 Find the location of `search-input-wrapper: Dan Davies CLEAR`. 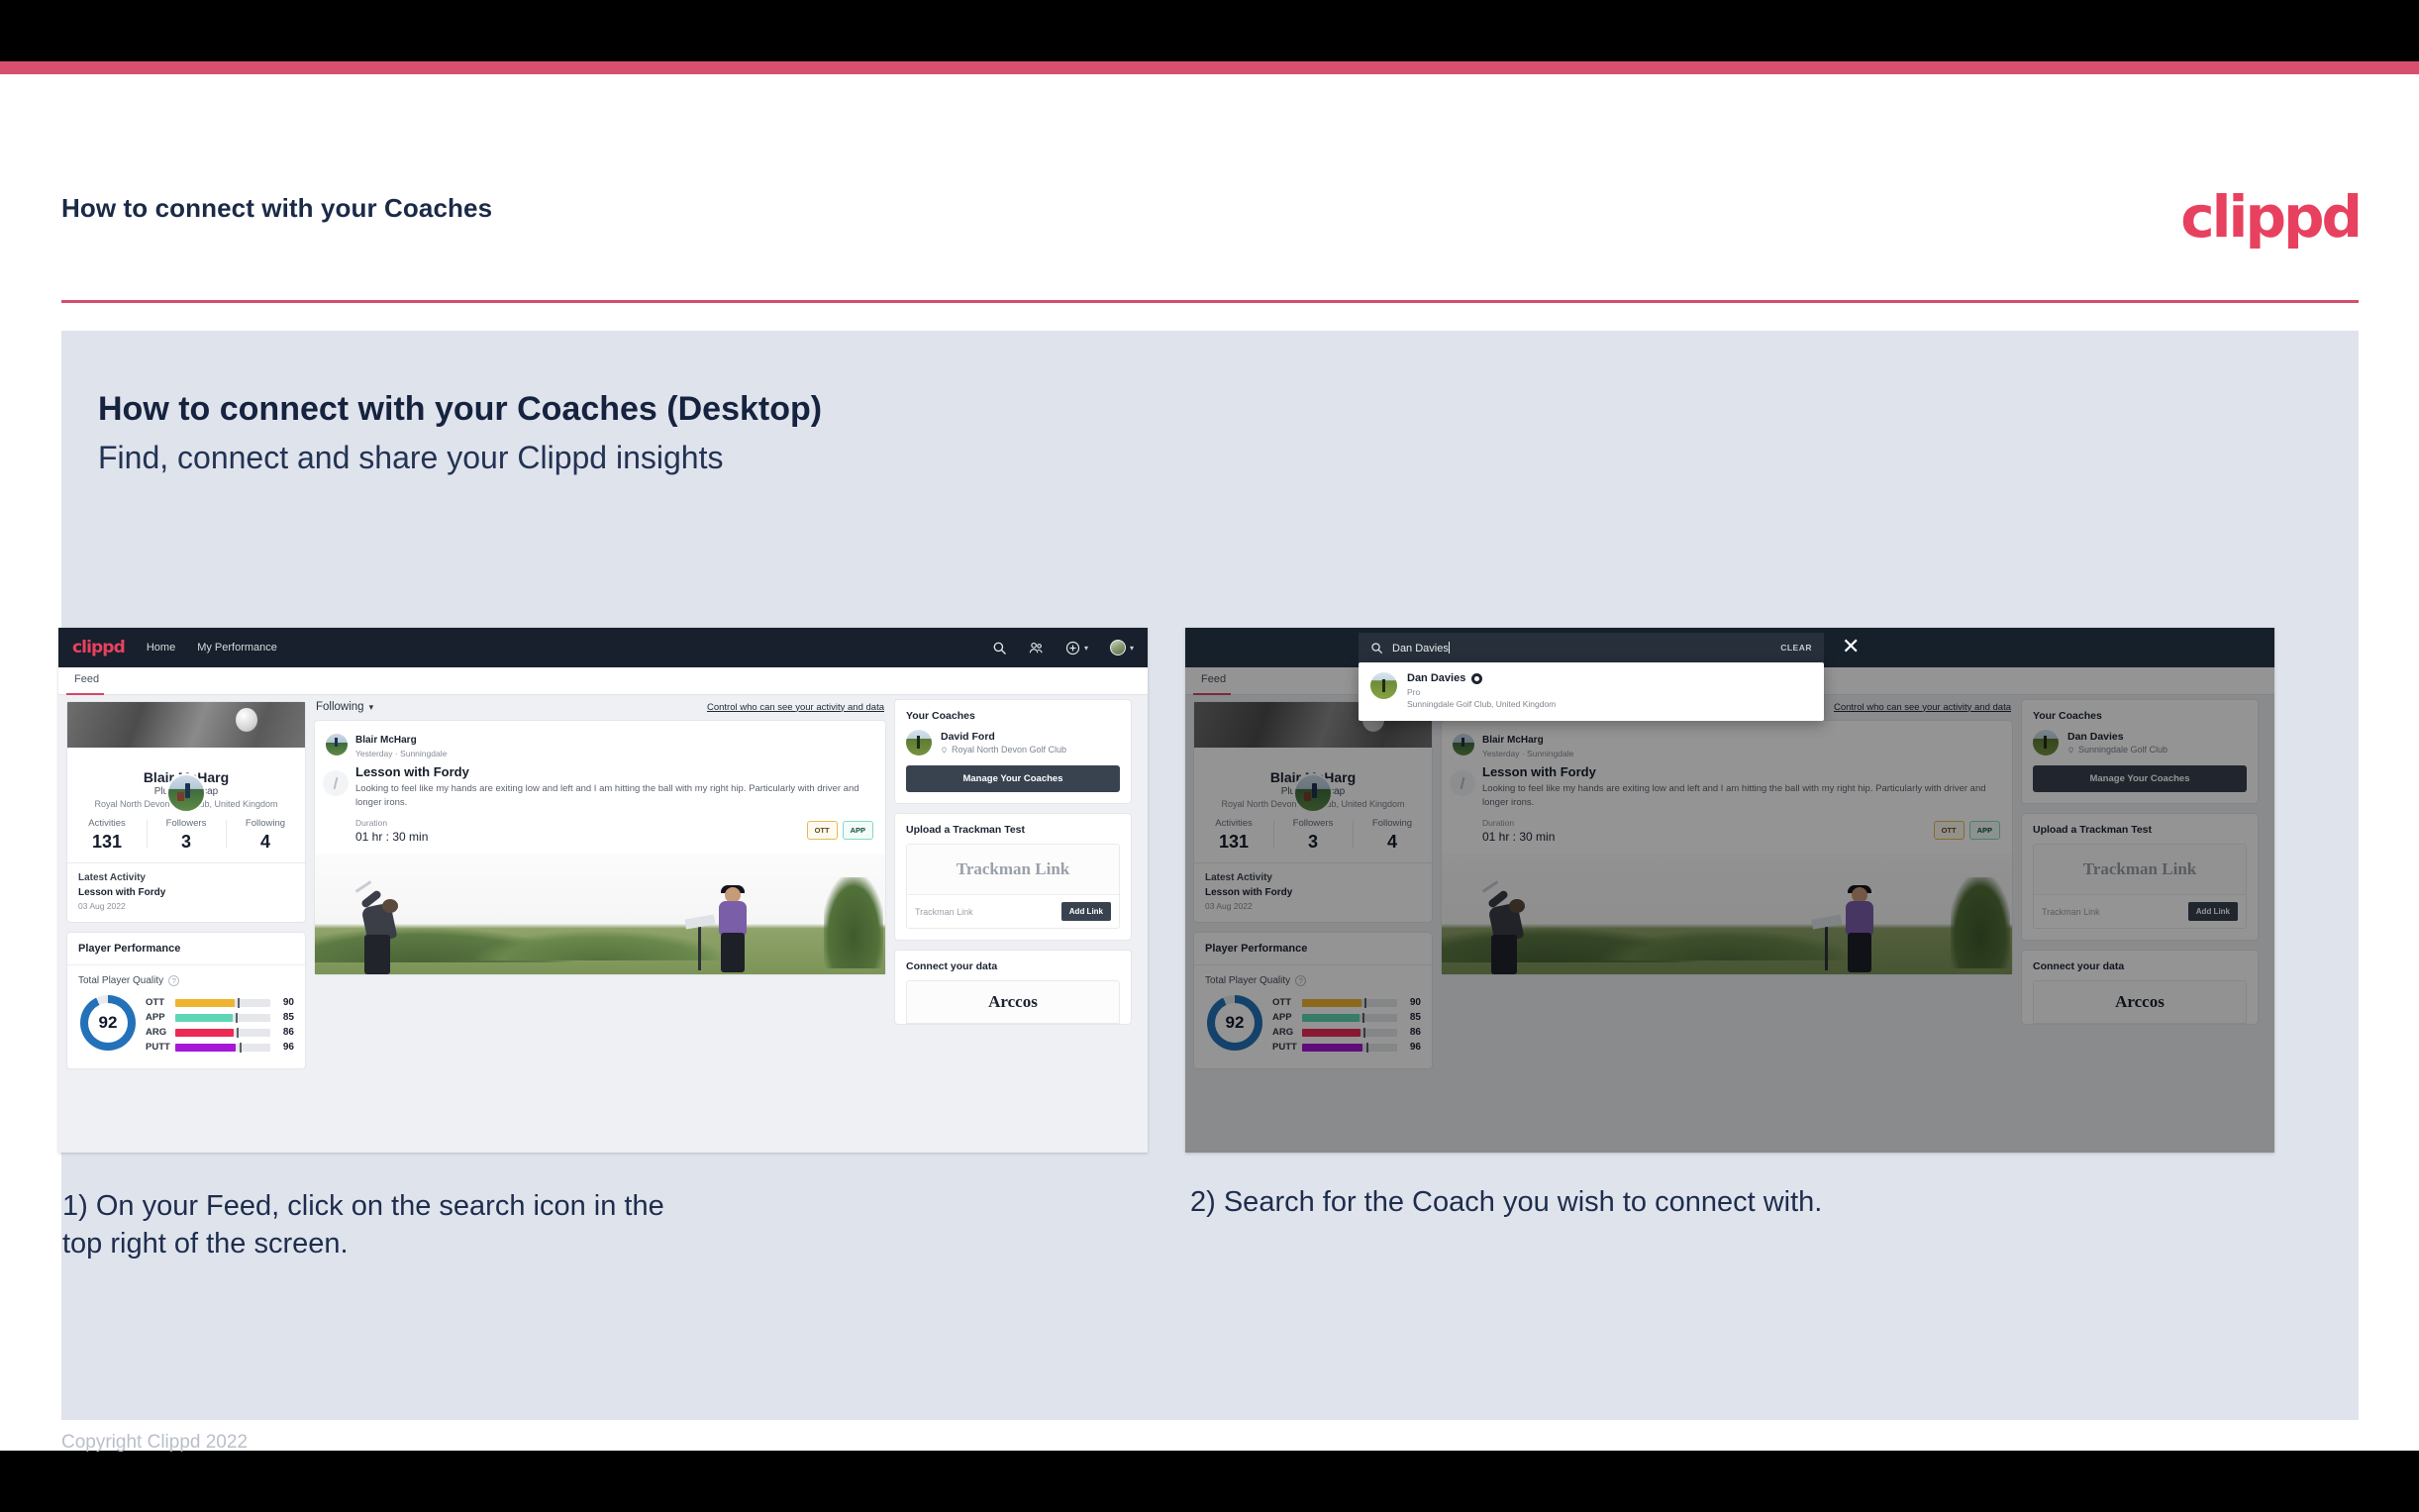

search-input-wrapper: Dan Davies CLEAR is located at coordinates (1591, 647).